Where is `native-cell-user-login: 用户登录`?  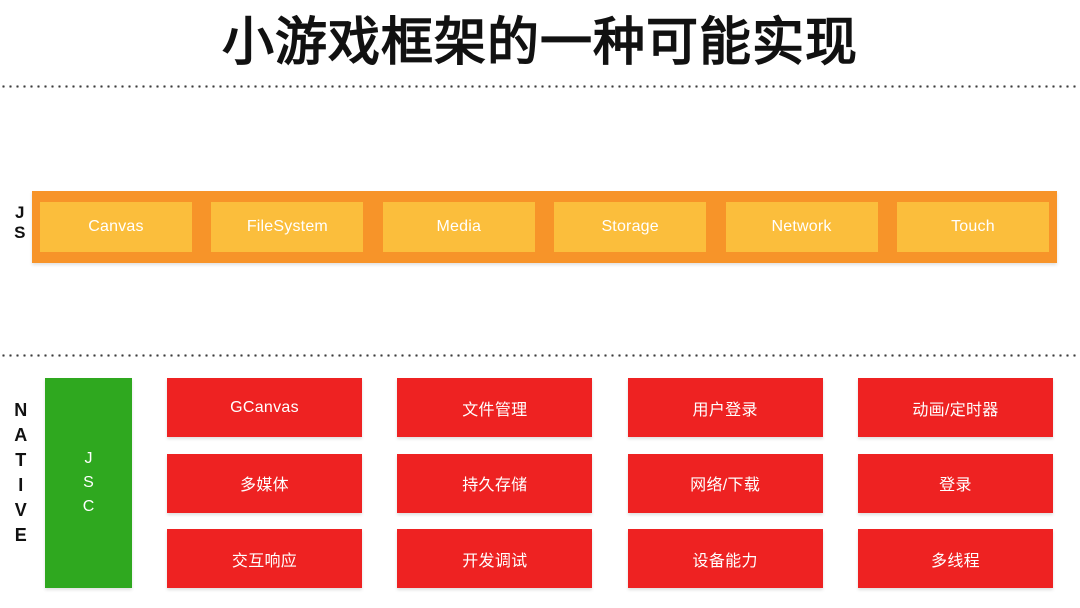
native-cell-user-login: 用户登录 is located at coordinates (725, 407).